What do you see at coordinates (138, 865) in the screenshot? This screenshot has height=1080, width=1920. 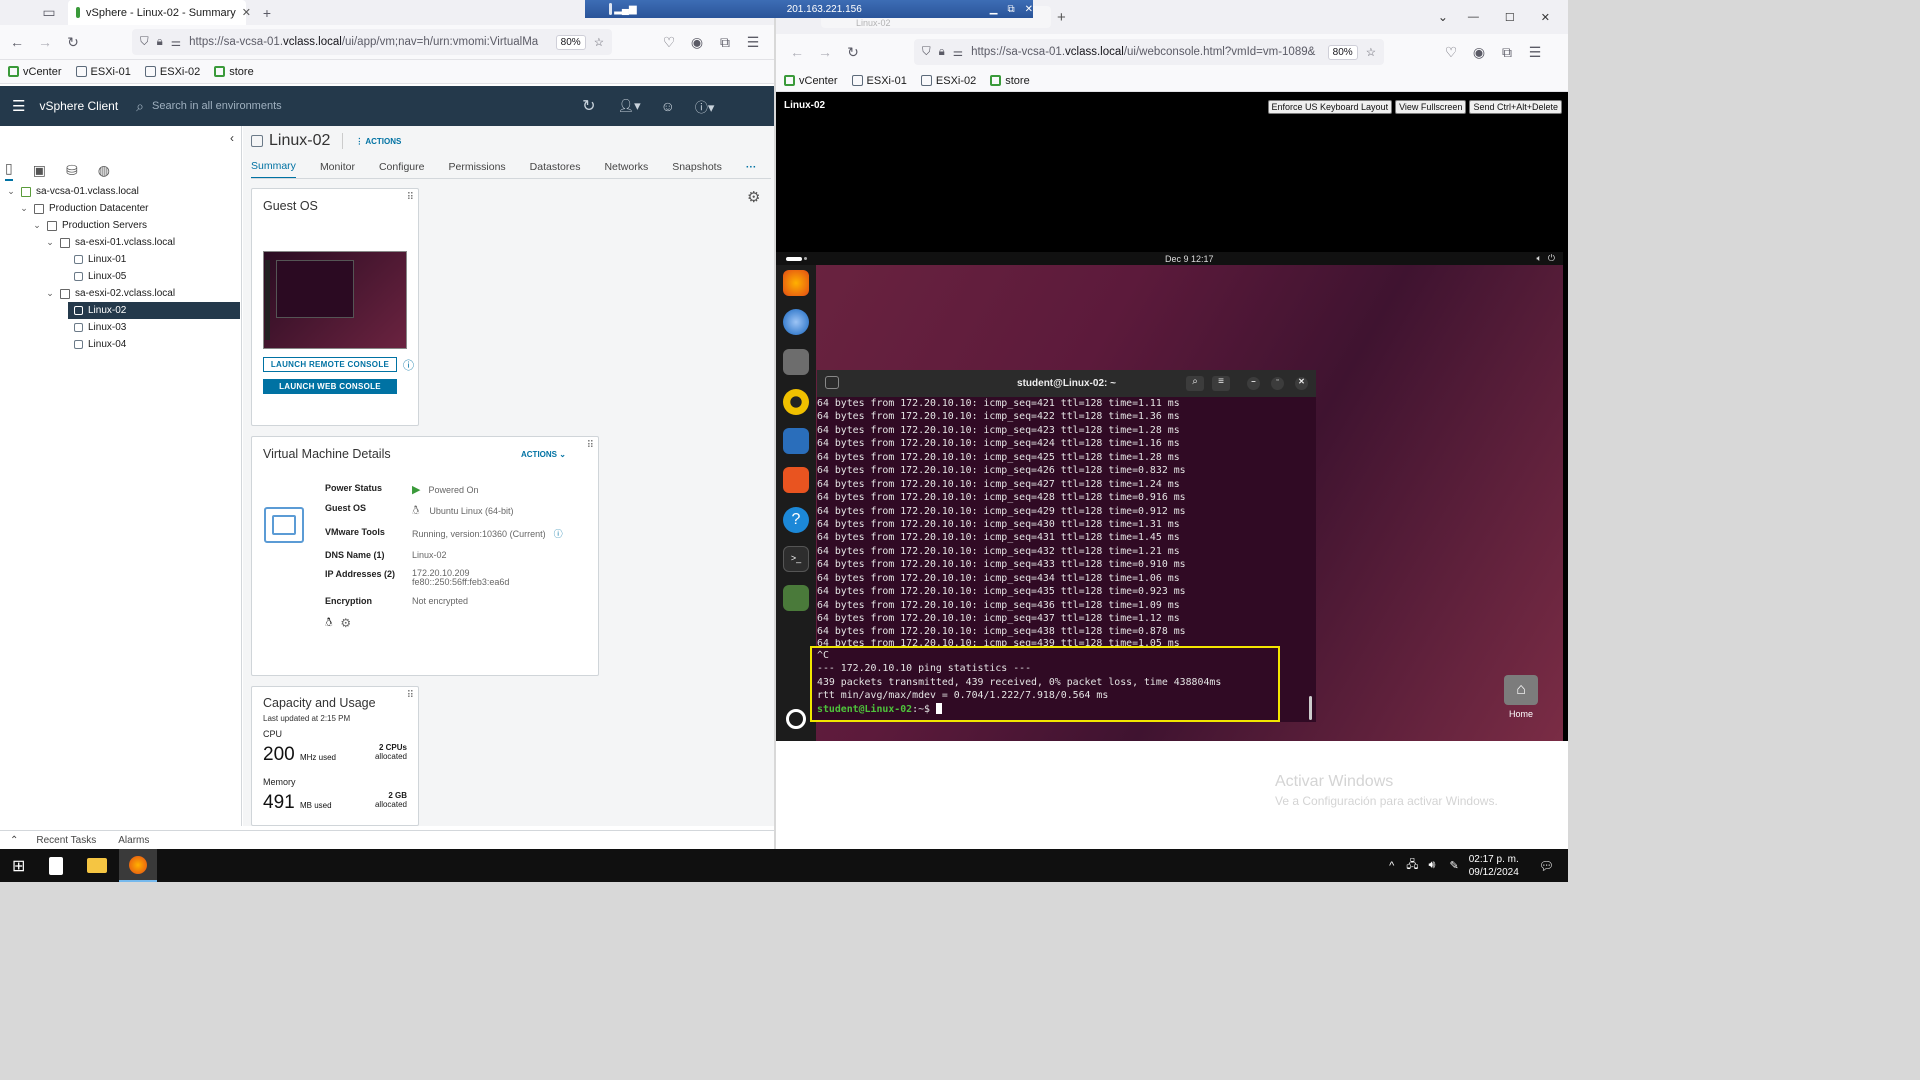 I see `firefox-taskbar-button` at bounding box center [138, 865].